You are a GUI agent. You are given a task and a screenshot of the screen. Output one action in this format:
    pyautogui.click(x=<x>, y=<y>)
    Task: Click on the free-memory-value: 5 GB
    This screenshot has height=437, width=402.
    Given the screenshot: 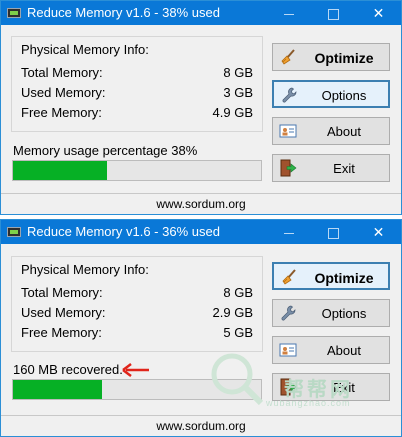 What is the action you would take?
    pyautogui.click(x=238, y=332)
    